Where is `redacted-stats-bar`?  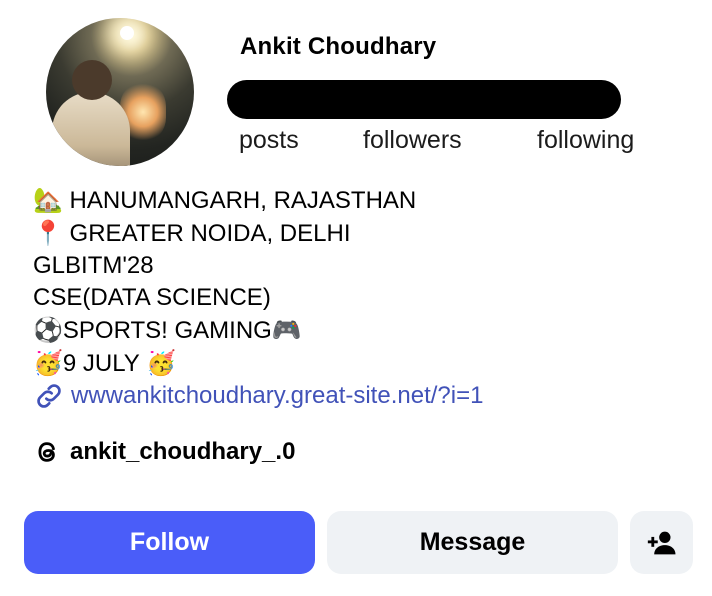 redacted-stats-bar is located at coordinates (424, 99).